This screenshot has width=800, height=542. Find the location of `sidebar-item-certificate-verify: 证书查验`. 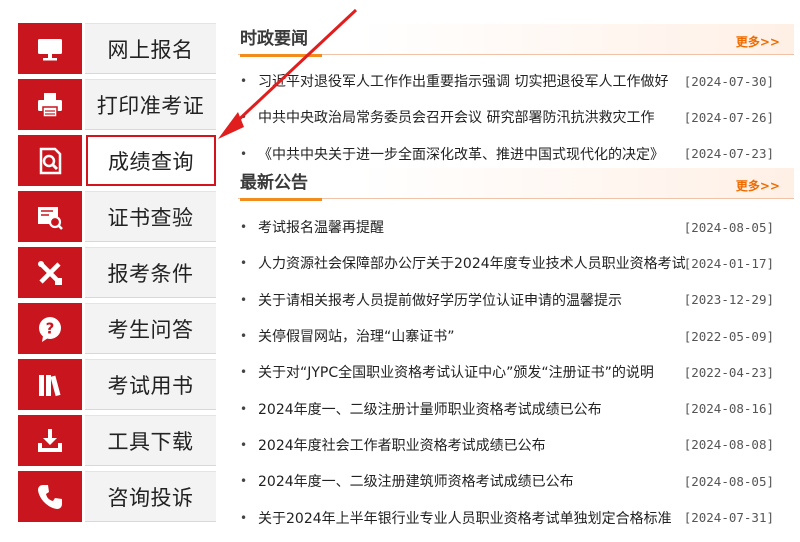

sidebar-item-certificate-verify: 证书查验 is located at coordinates (117, 216).